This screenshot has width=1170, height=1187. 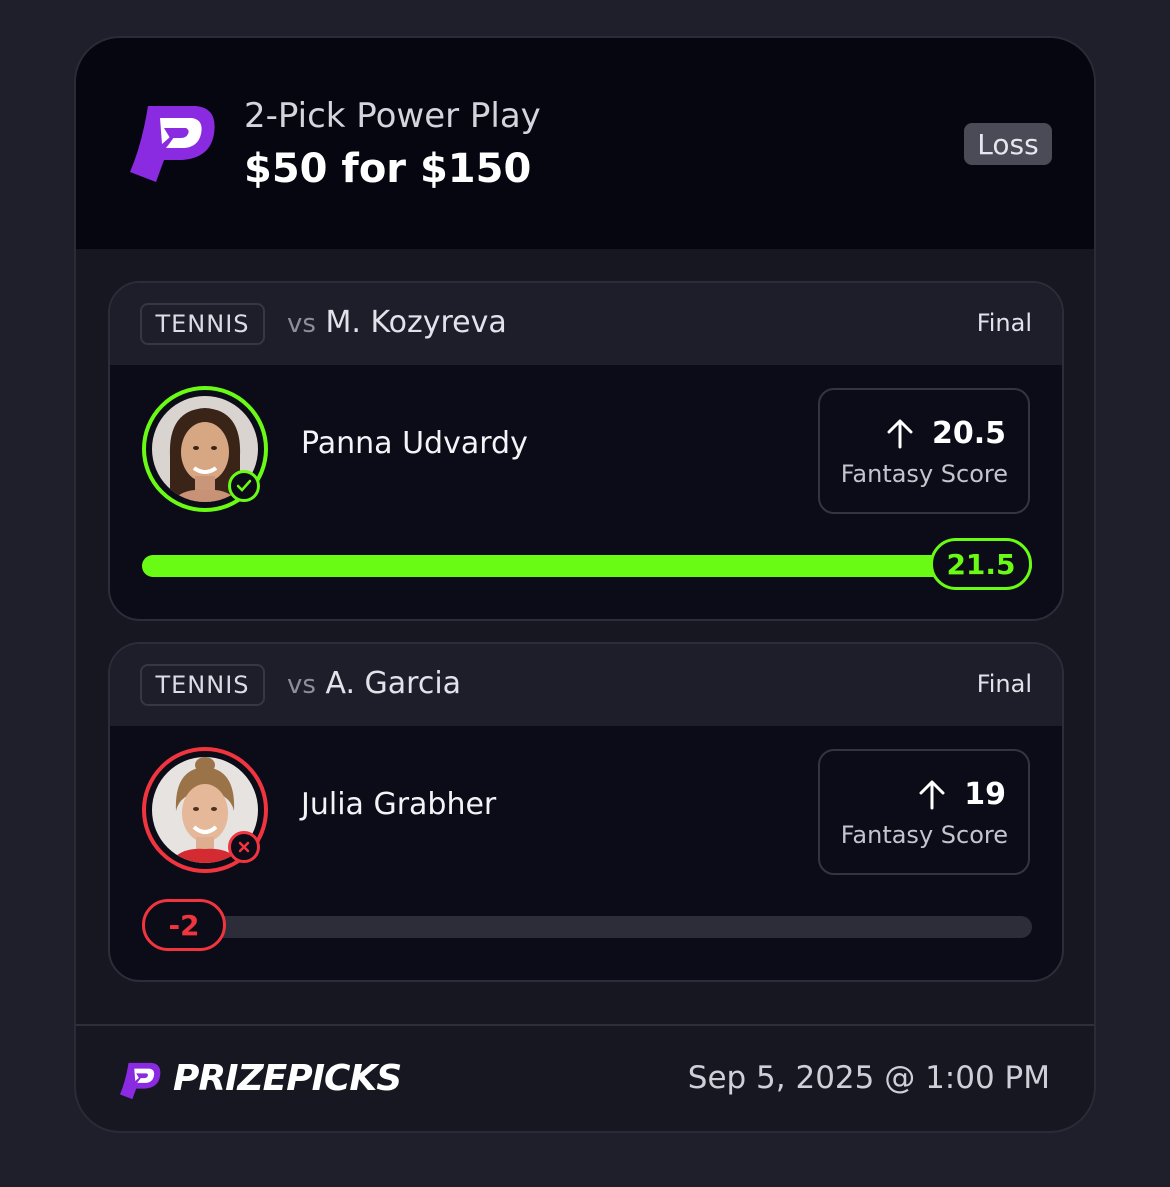 What do you see at coordinates (388, 169) in the screenshot?
I see `entry-amount: $50 for $150` at bounding box center [388, 169].